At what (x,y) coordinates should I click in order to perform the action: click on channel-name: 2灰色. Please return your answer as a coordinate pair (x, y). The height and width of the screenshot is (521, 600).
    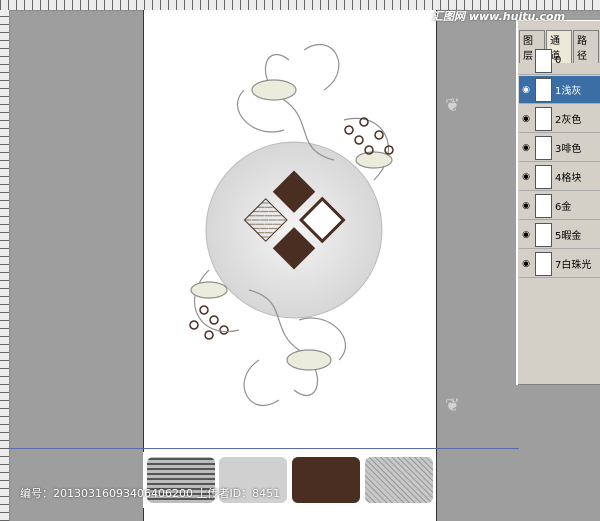
    Looking at the image, I should click on (568, 120).